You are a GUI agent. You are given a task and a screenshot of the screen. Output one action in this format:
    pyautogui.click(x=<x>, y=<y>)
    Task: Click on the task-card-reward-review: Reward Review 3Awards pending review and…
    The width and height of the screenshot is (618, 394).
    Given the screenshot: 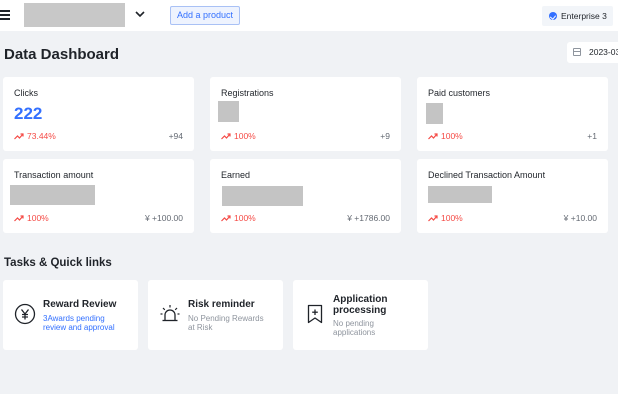 What is the action you would take?
    pyautogui.click(x=70, y=315)
    